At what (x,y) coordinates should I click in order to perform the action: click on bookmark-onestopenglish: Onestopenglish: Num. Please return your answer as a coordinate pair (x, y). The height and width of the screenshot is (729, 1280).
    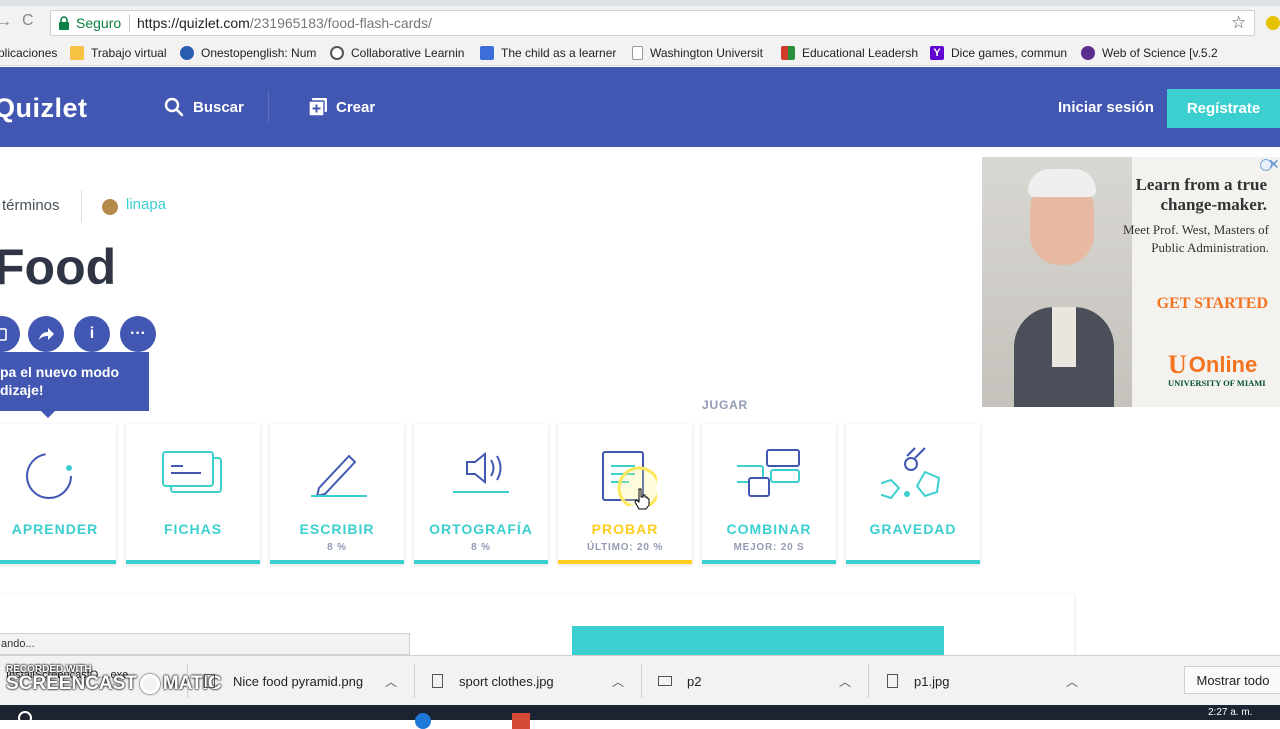
    Looking at the image, I should click on (249, 53).